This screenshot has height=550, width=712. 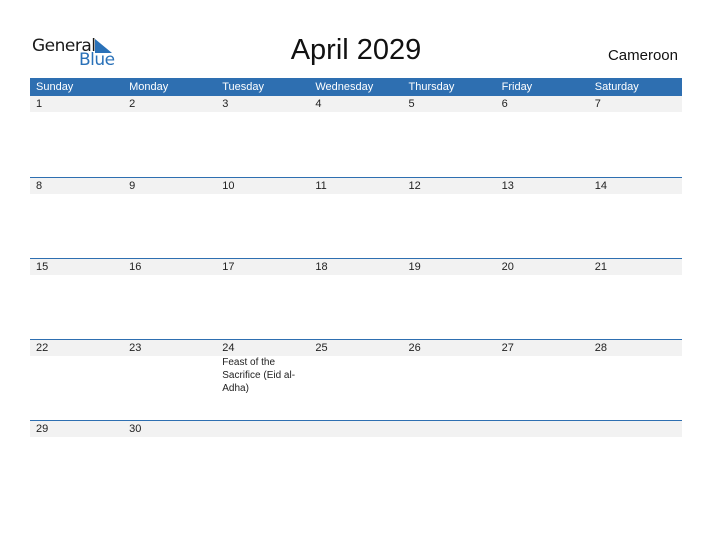 What do you see at coordinates (135, 348) in the screenshot?
I see `day-number: 23` at bounding box center [135, 348].